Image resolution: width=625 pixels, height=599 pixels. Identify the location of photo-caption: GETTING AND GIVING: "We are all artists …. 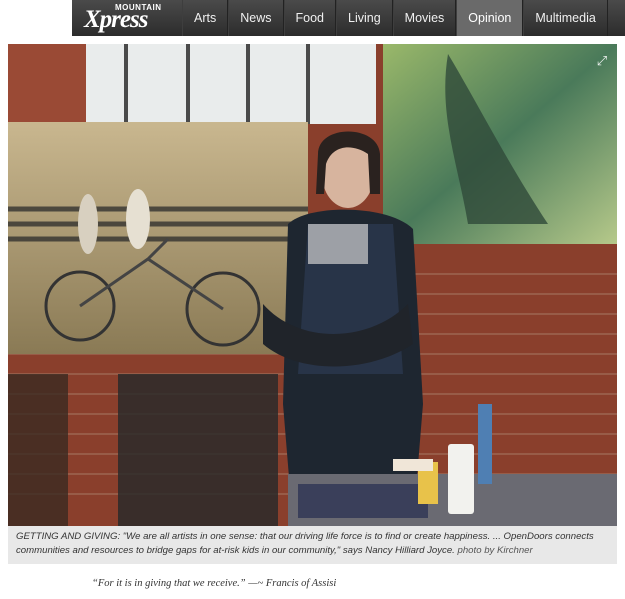
(312, 545).